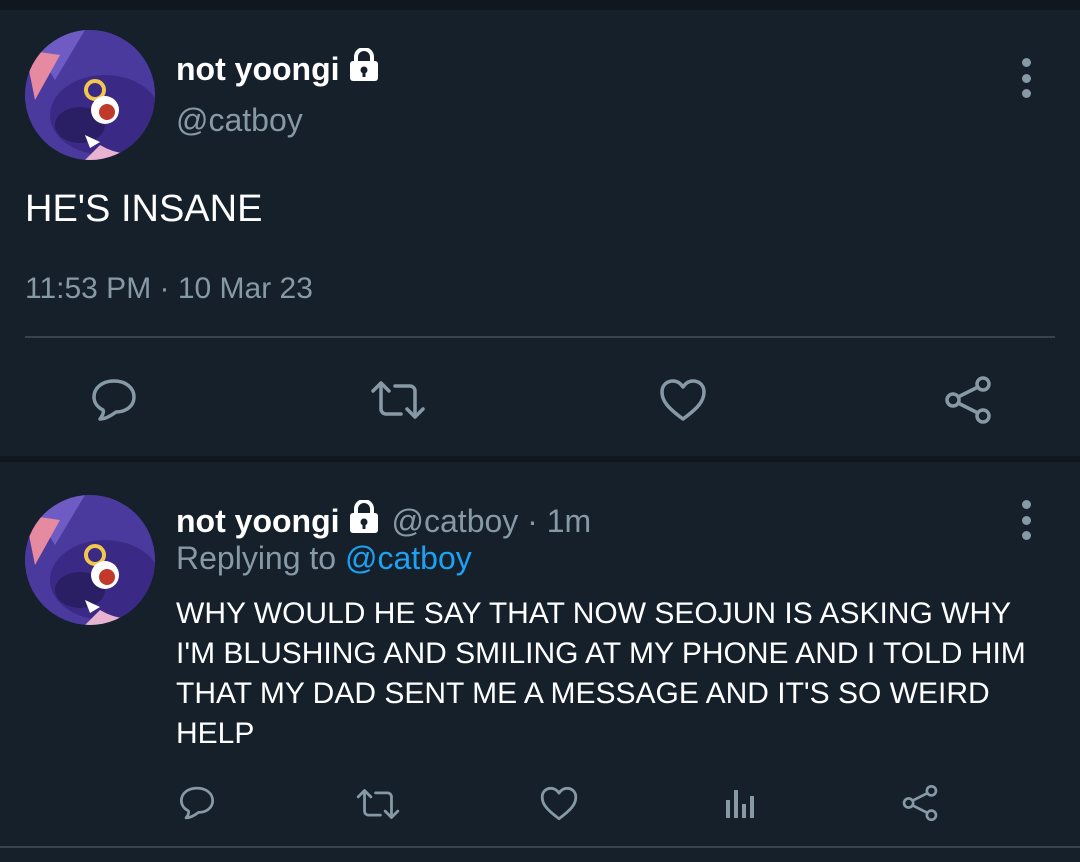  I want to click on reply-avatar, so click(90, 560).